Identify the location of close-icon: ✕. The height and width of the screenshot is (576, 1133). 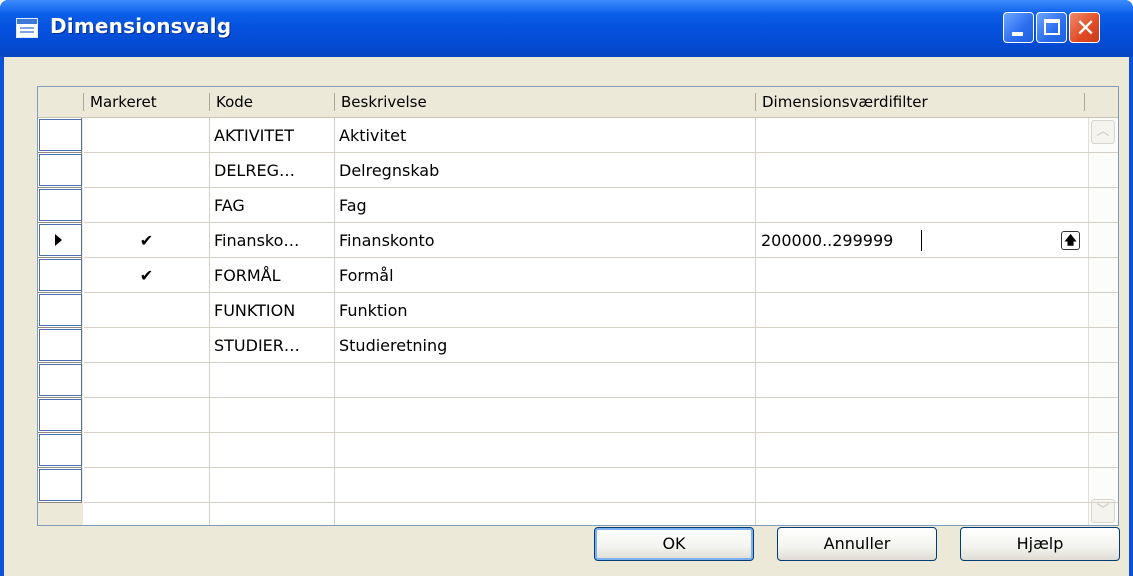
(1085, 28).